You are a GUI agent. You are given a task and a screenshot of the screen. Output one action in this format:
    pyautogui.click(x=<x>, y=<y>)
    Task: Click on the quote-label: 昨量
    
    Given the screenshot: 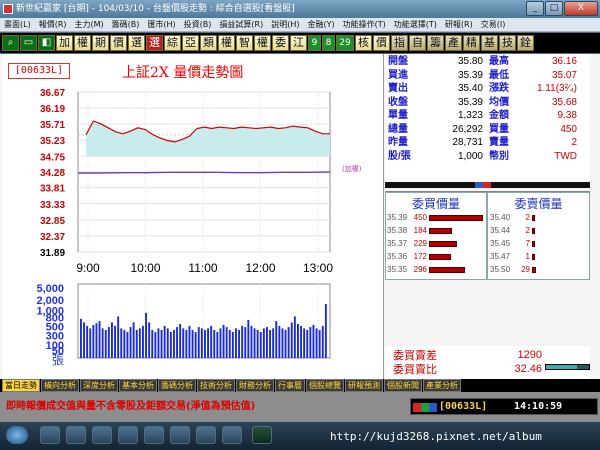 What is the action you would take?
    pyautogui.click(x=398, y=142)
    